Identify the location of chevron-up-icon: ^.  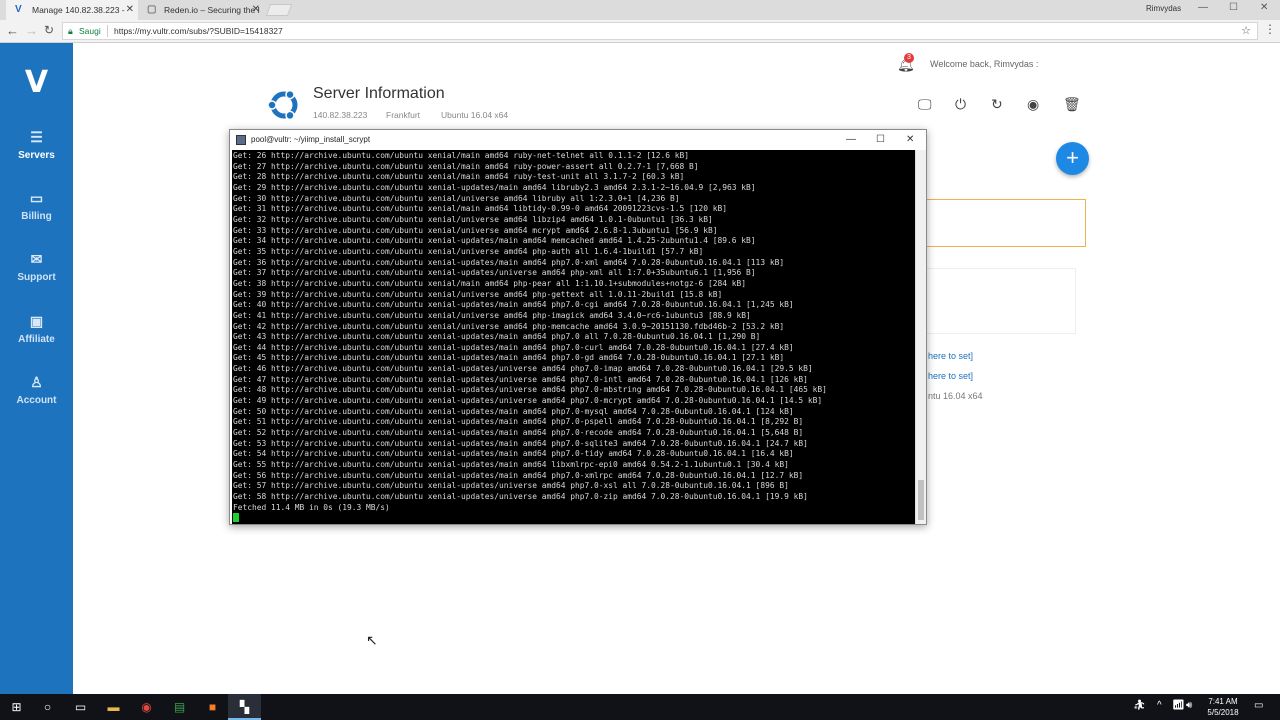
(1159, 705).